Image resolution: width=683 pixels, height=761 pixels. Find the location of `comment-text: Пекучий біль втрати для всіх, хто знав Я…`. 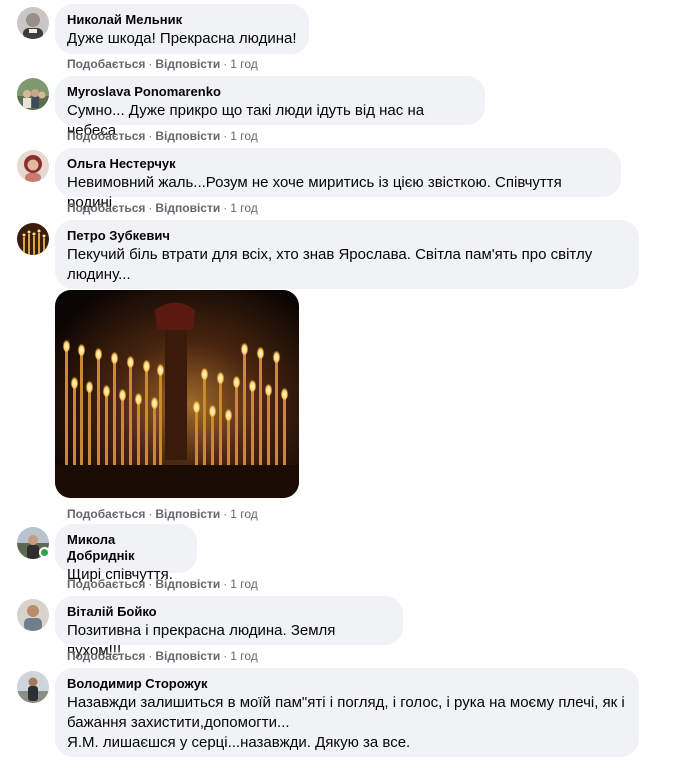

comment-text: Пекучий біль втрати для всіх, хто знав Я… is located at coordinates (330, 254).